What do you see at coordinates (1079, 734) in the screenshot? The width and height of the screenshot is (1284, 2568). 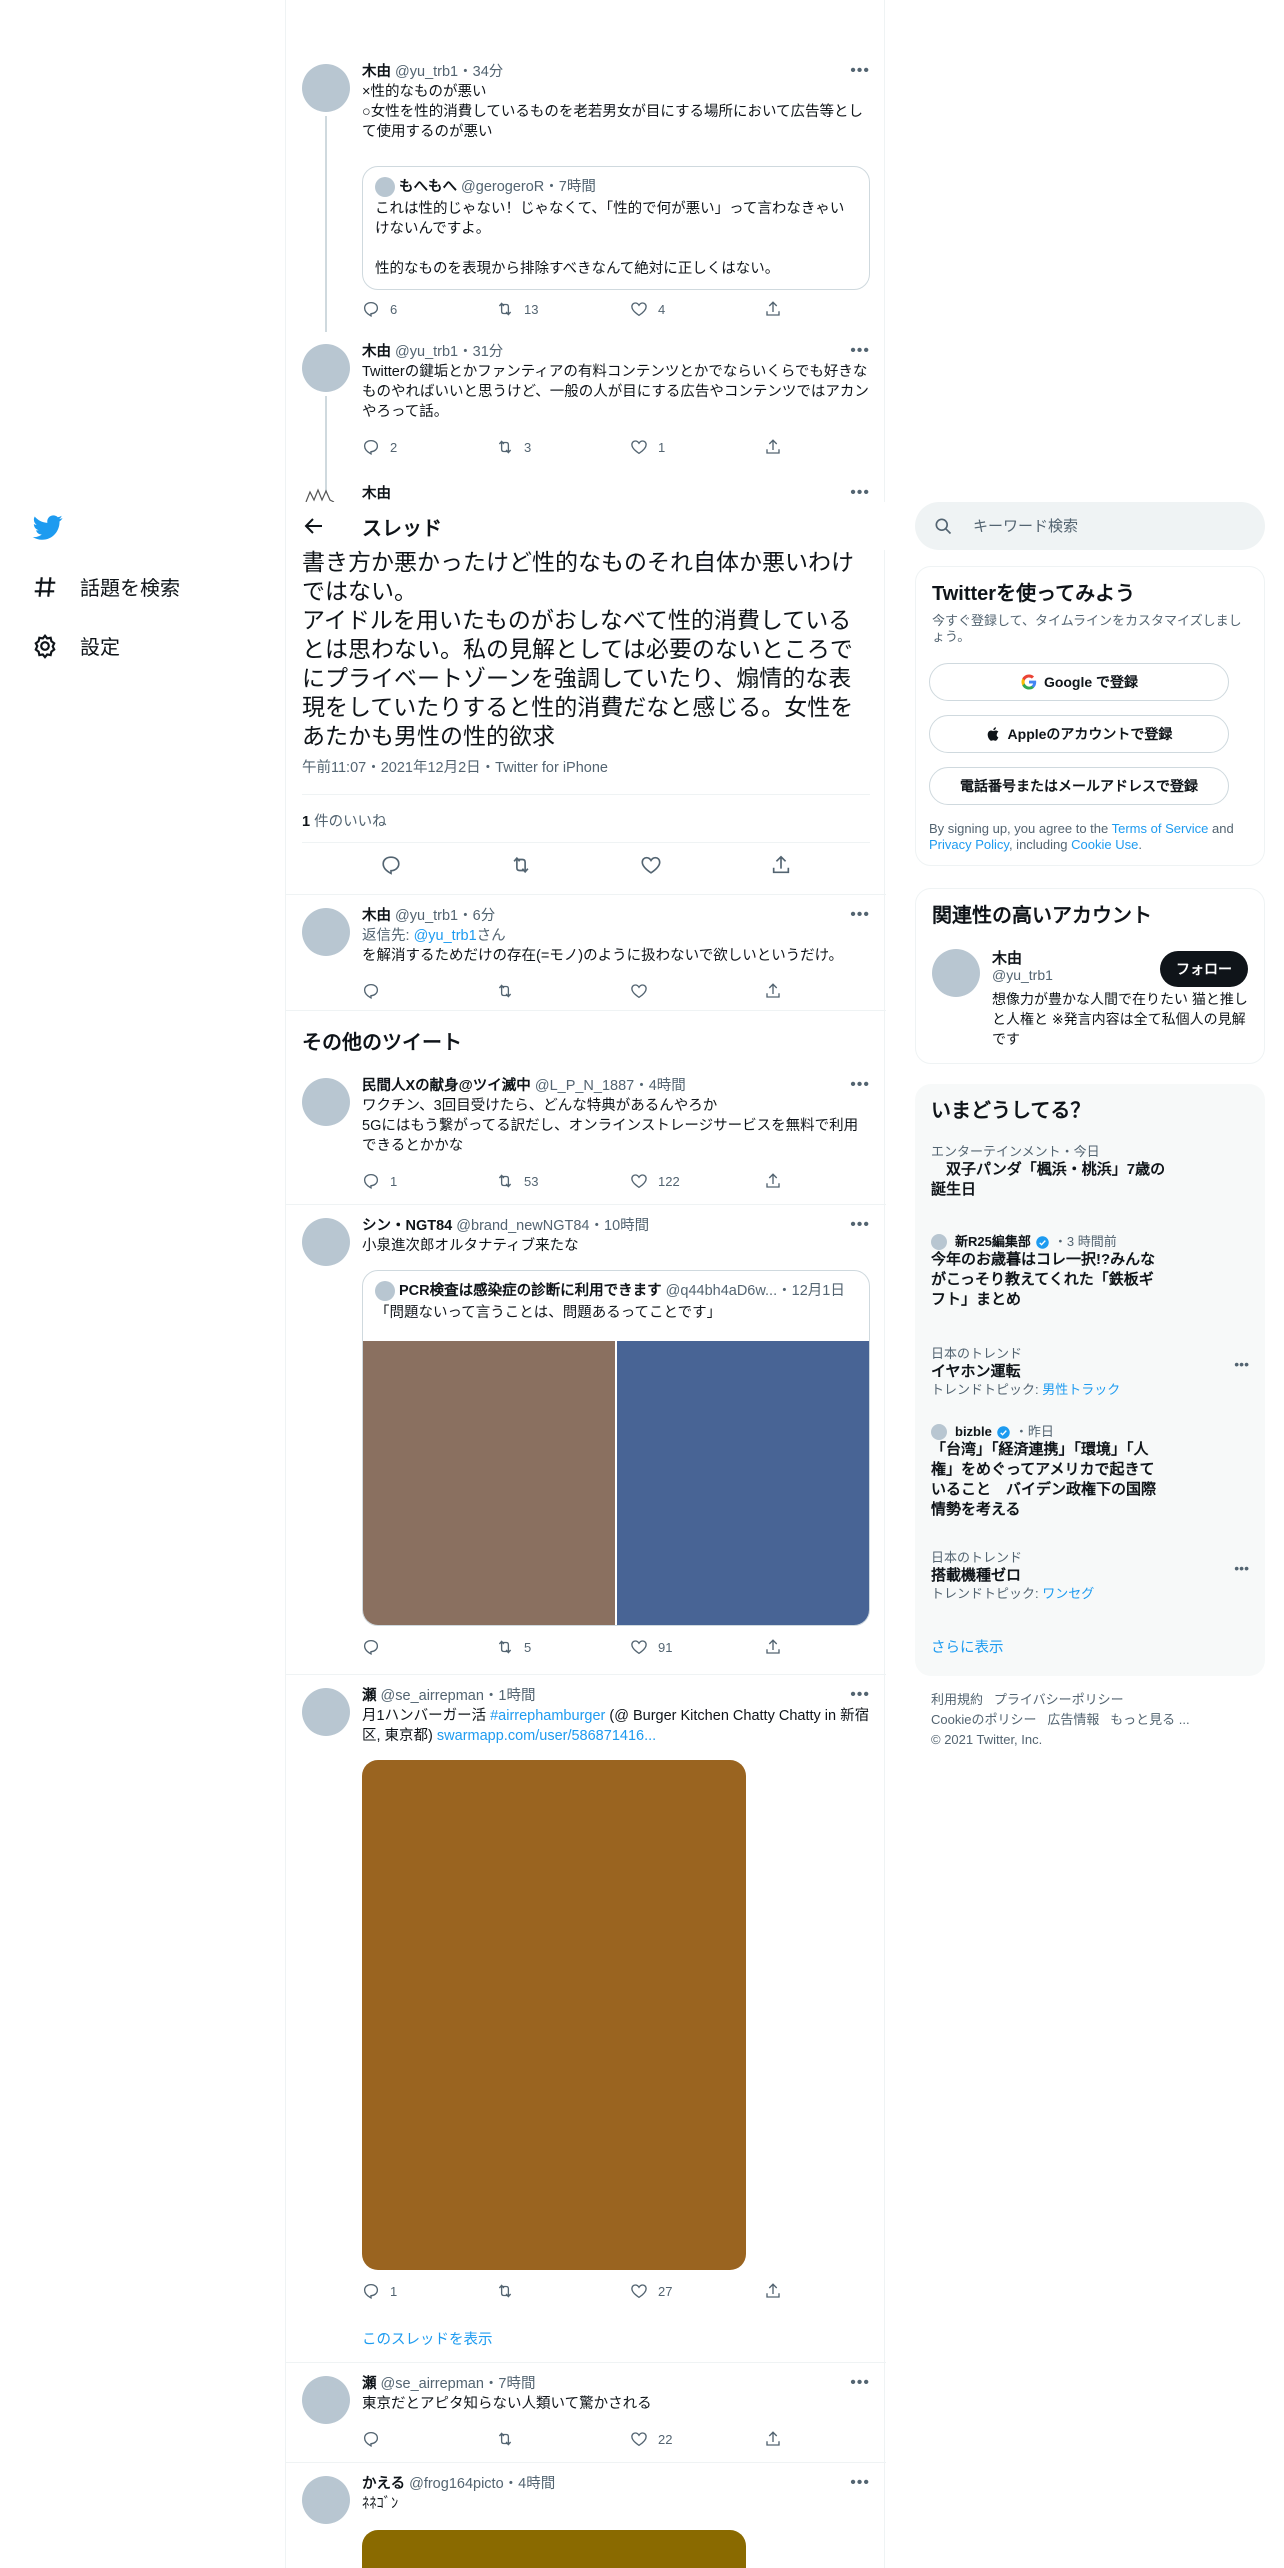 I see `apple-signup-button: Appleのアカウントで登録` at bounding box center [1079, 734].